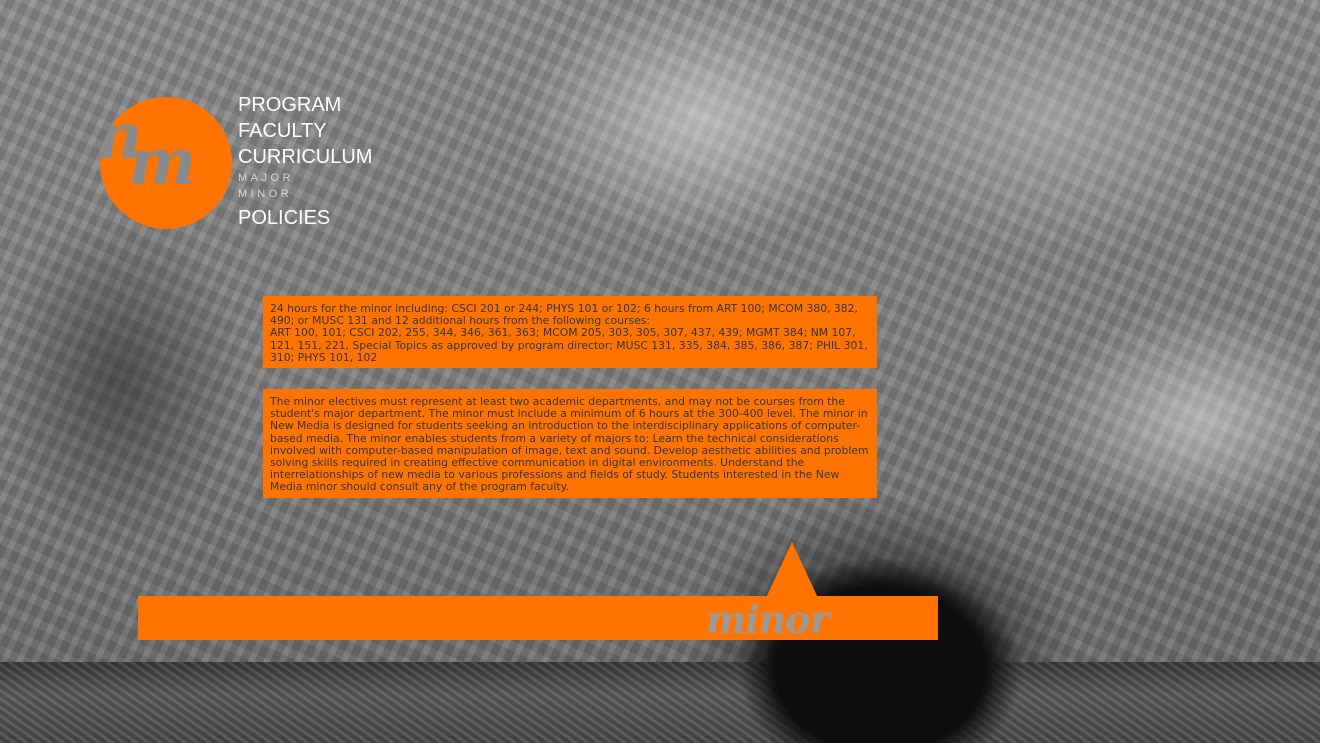 This screenshot has width=1320, height=743. Describe the element at coordinates (162, 162) in the screenshot. I see `logo-letter-m: m` at that location.